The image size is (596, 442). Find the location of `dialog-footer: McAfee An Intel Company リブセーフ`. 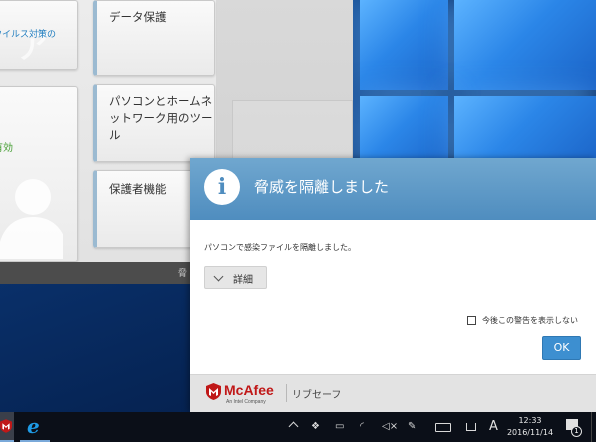

dialog-footer: McAfee An Intel Company リブセーフ is located at coordinates (393, 393).